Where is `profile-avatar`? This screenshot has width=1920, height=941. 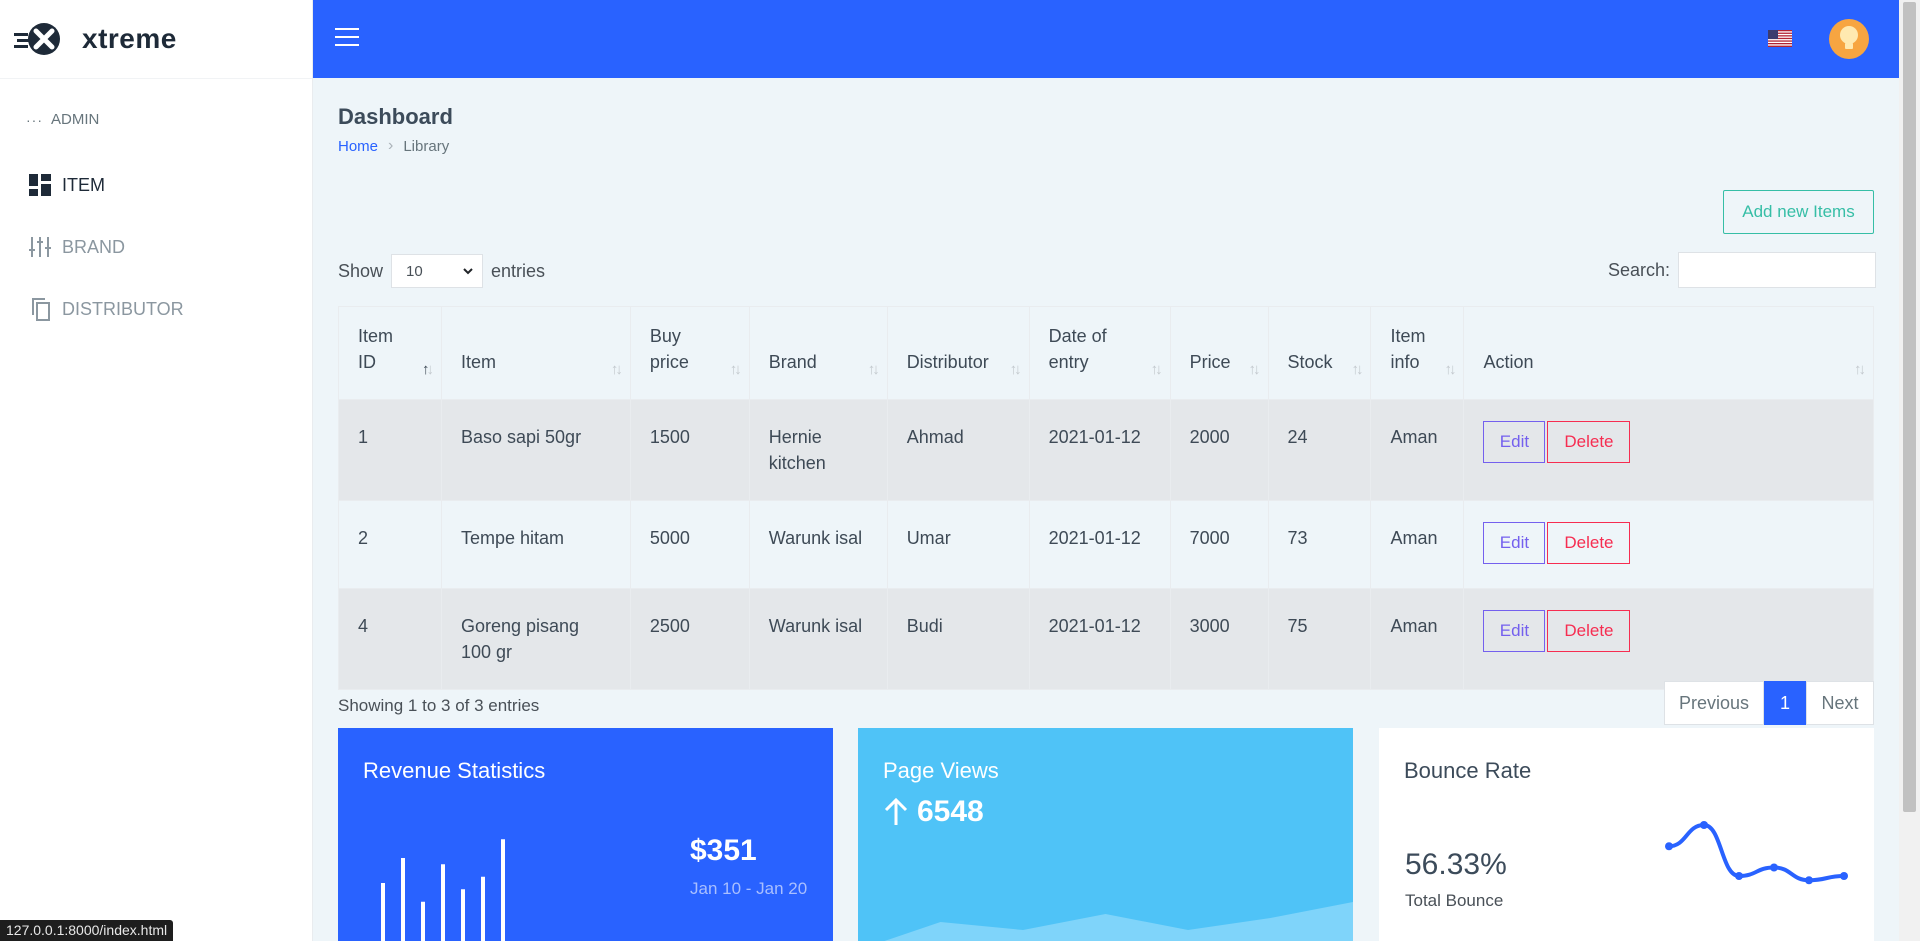 profile-avatar is located at coordinates (1849, 39).